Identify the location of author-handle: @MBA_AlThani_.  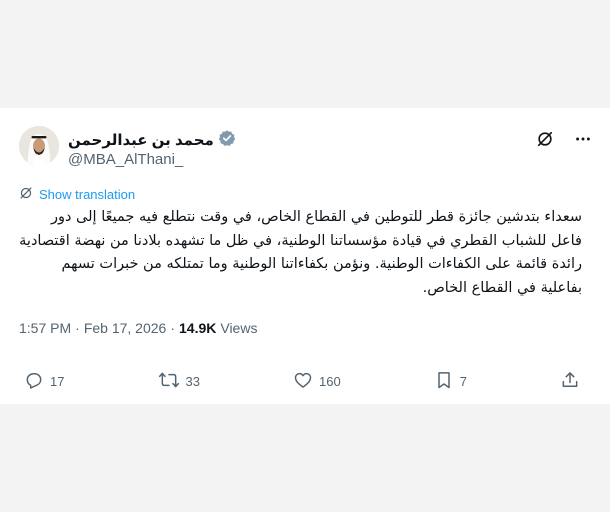
(125, 159).